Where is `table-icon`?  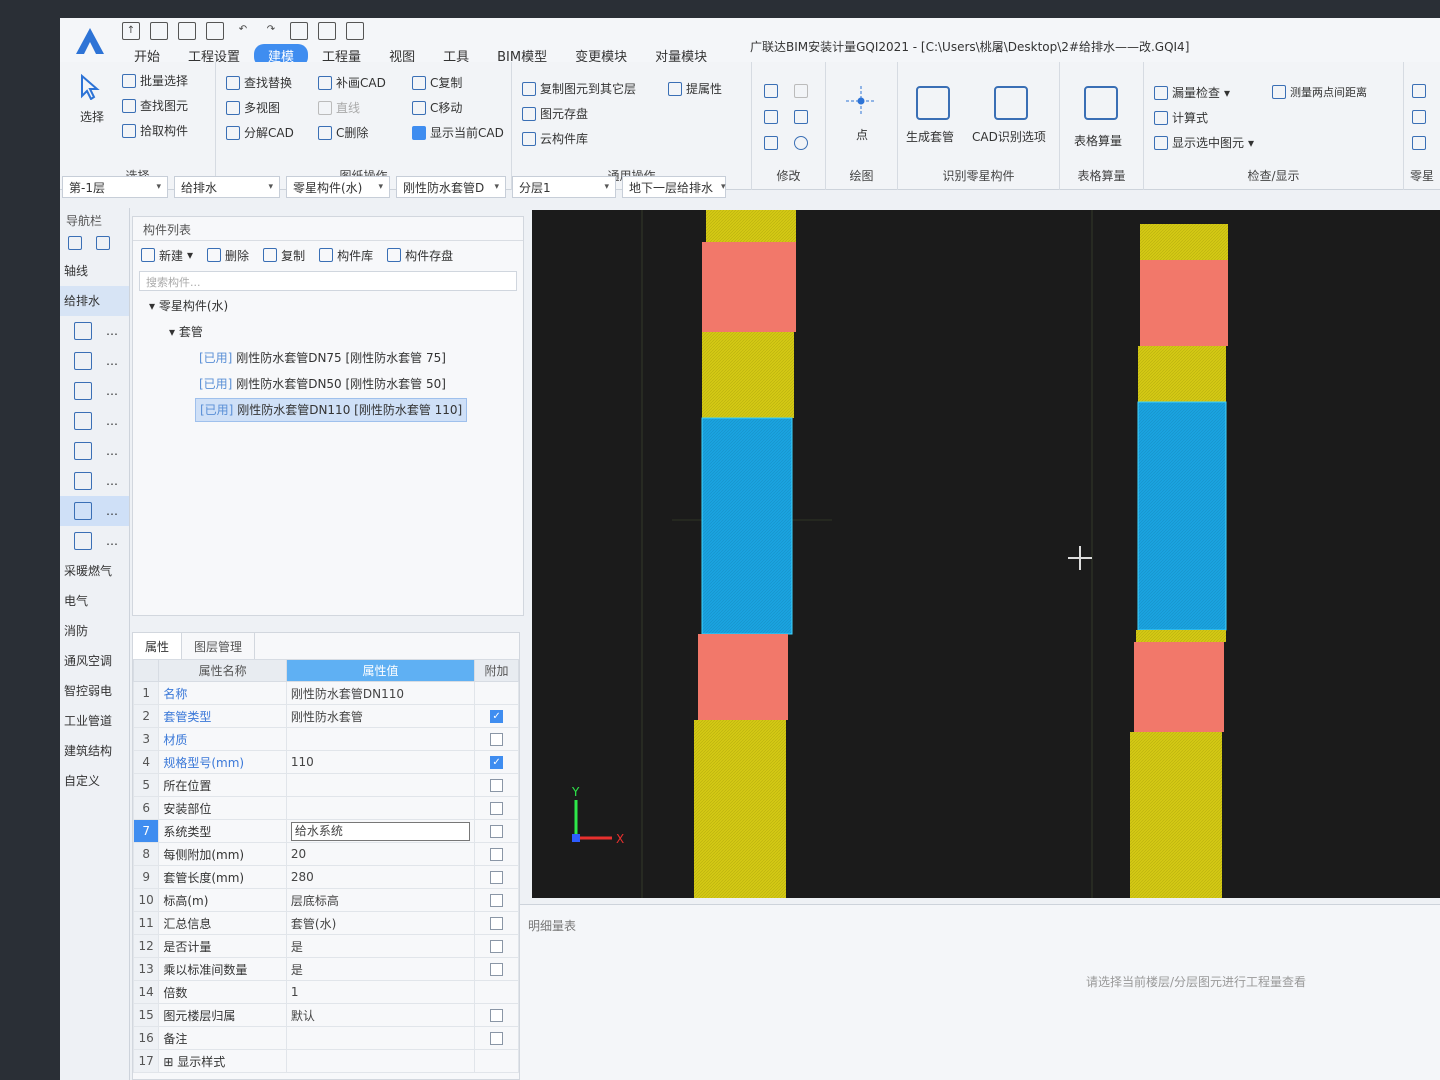 table-icon is located at coordinates (327, 31).